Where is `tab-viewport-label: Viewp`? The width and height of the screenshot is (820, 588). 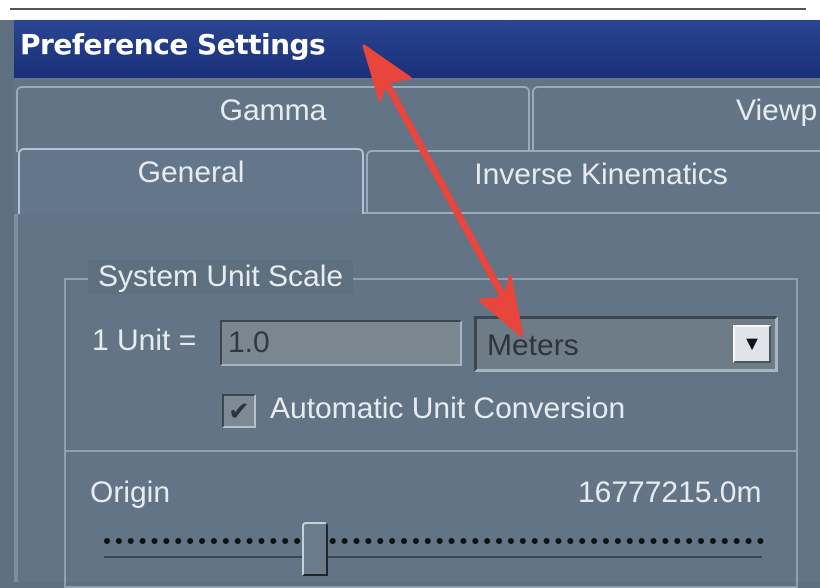
tab-viewport-label: Viewp is located at coordinates (777, 110).